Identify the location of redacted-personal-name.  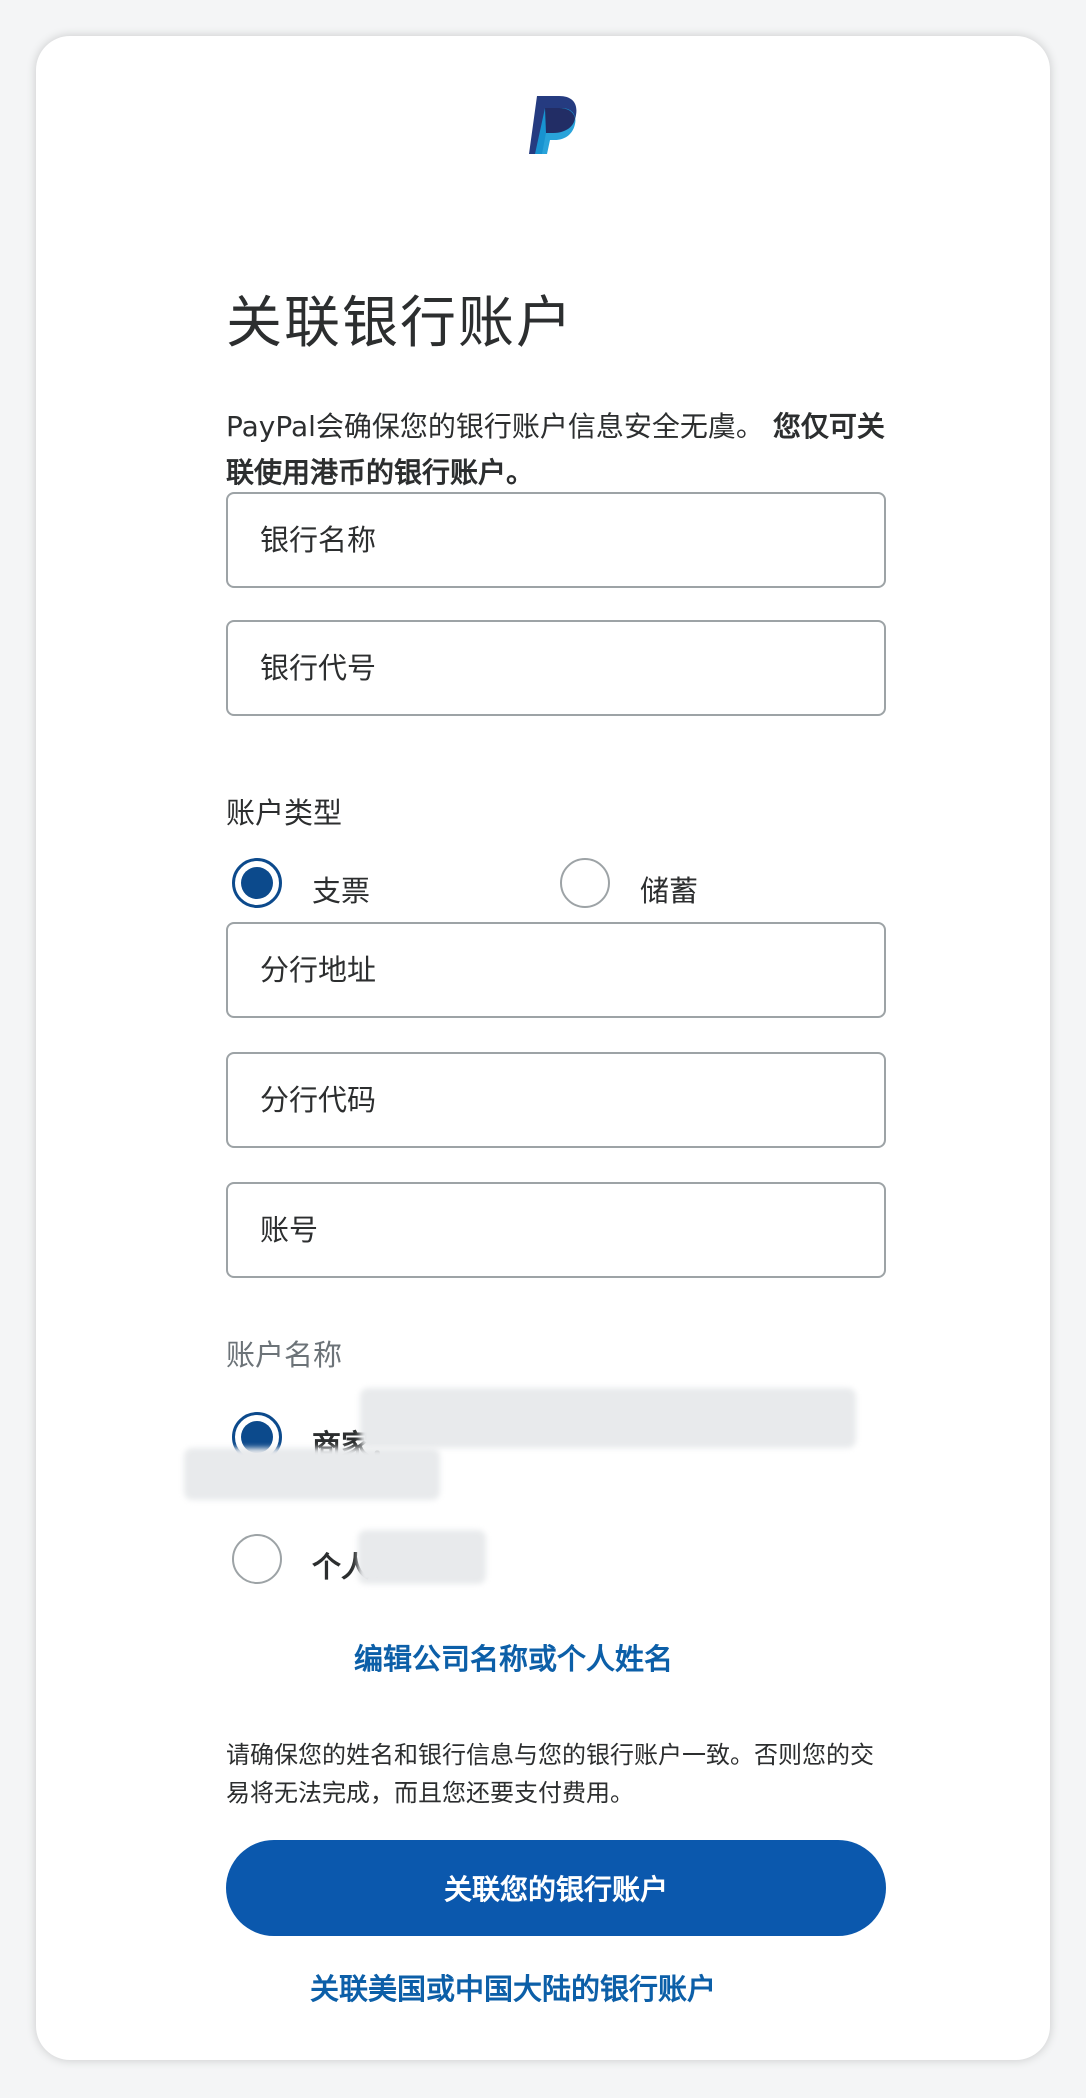
(422, 1557).